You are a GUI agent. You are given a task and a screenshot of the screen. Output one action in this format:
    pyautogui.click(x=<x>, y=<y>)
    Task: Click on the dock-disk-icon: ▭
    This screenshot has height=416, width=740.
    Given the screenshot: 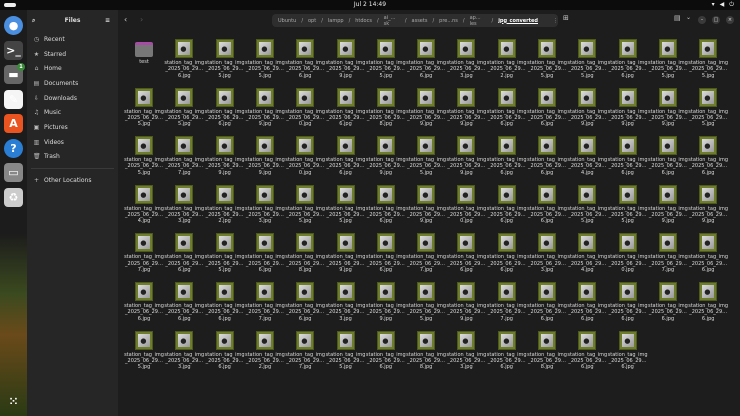 What is the action you would take?
    pyautogui.click(x=13, y=172)
    